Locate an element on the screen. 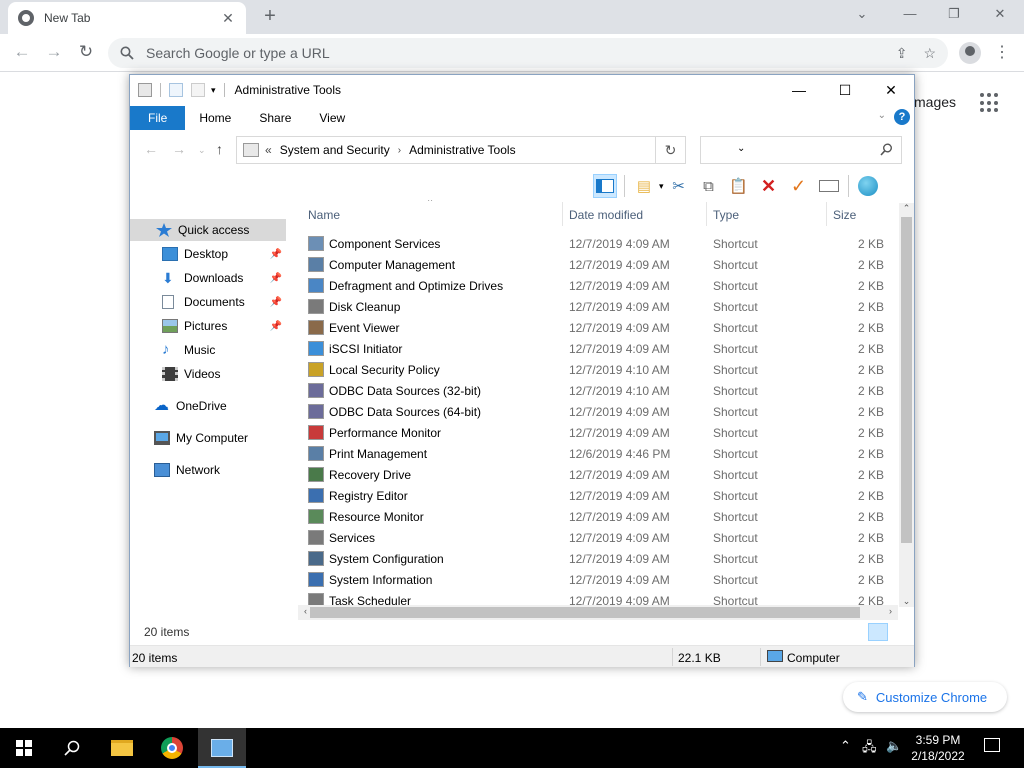 The width and height of the screenshot is (1024, 768). chevron-up-icon: ⌃ is located at coordinates (845, 746).